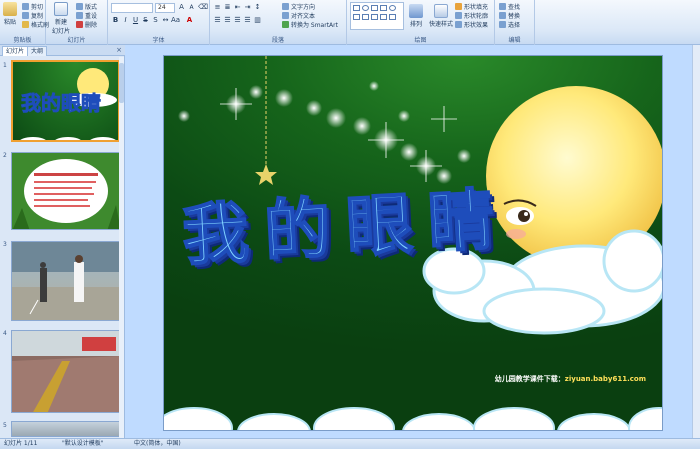 The image size is (700, 449). Describe the element at coordinates (257, 20) in the screenshot. I see `columns-icon: ▥` at that location.